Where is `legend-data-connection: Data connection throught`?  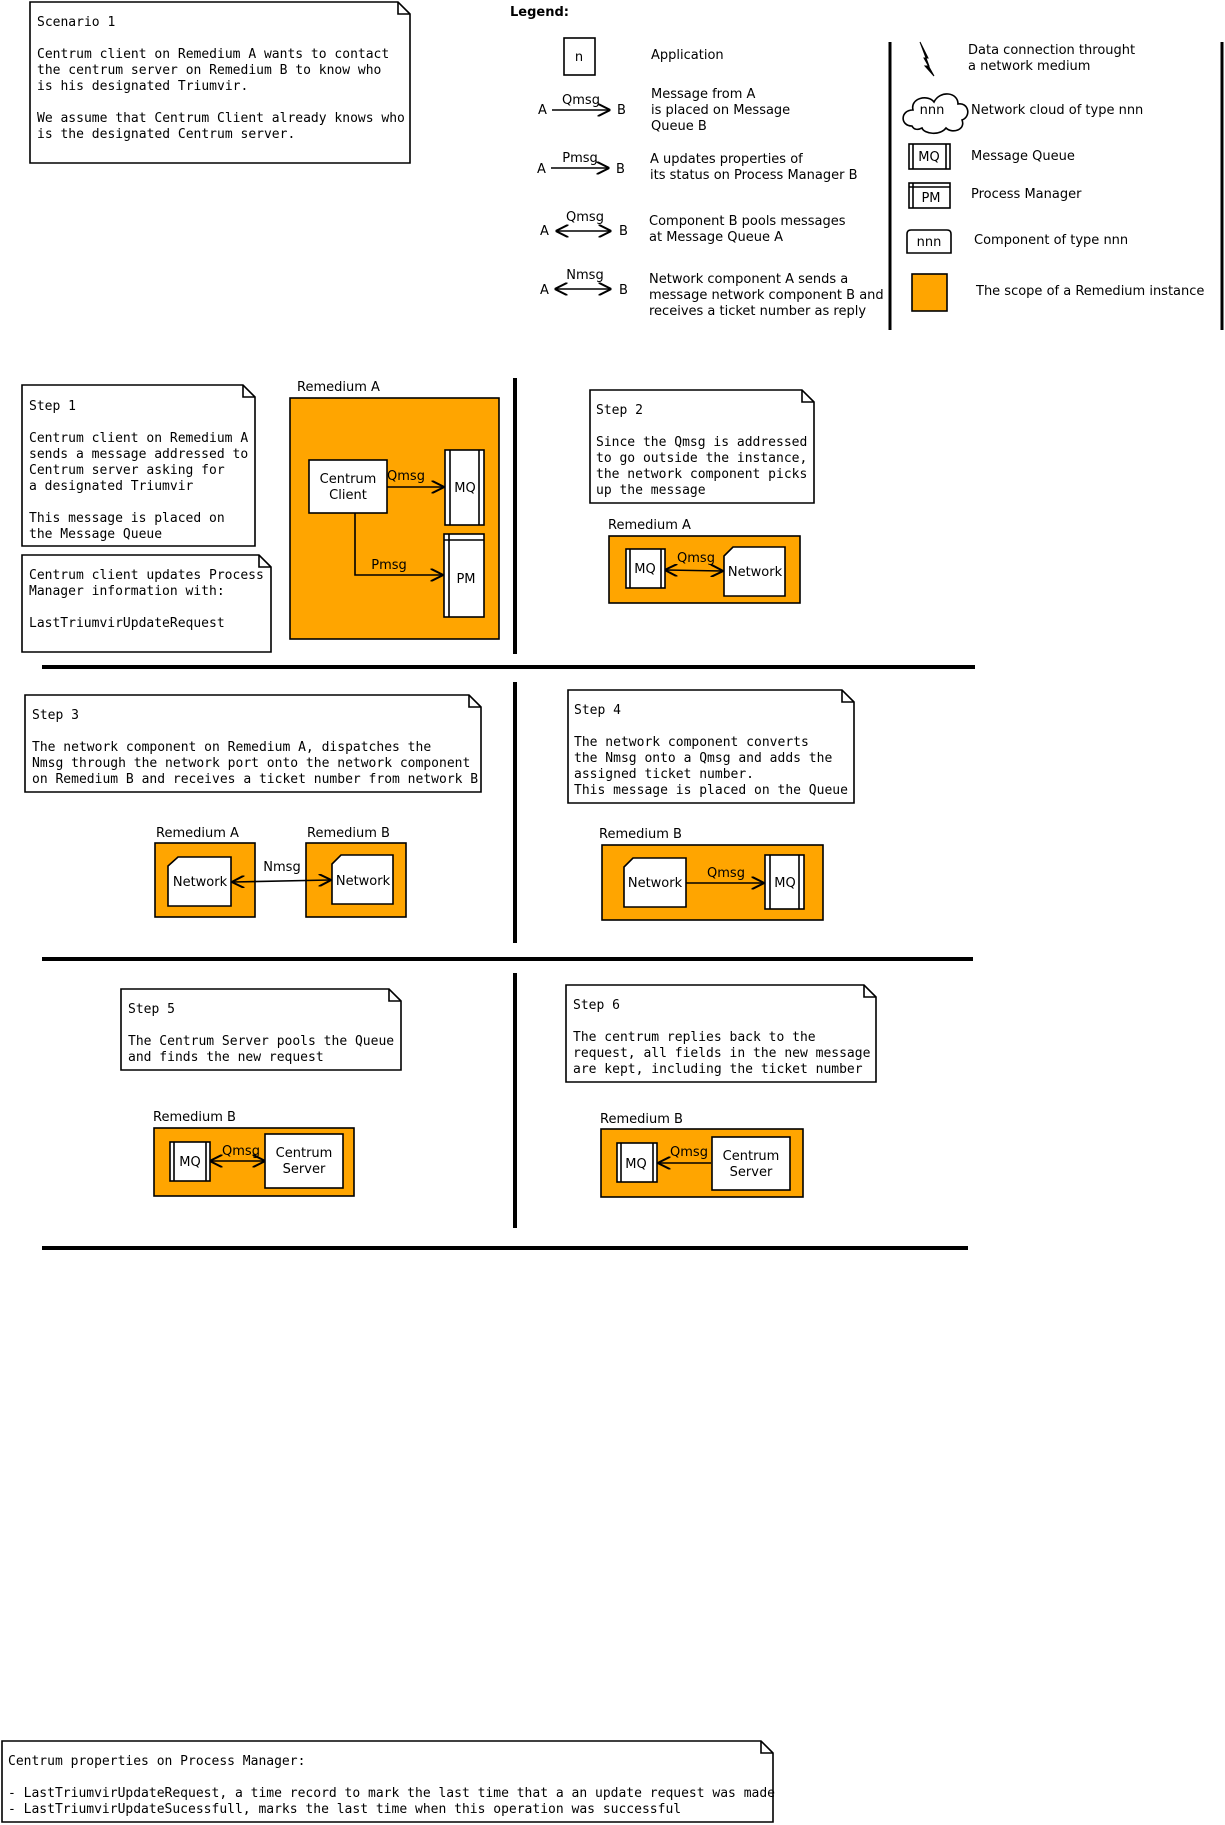
legend-data-connection: Data connection throught is located at coordinates (1051, 50).